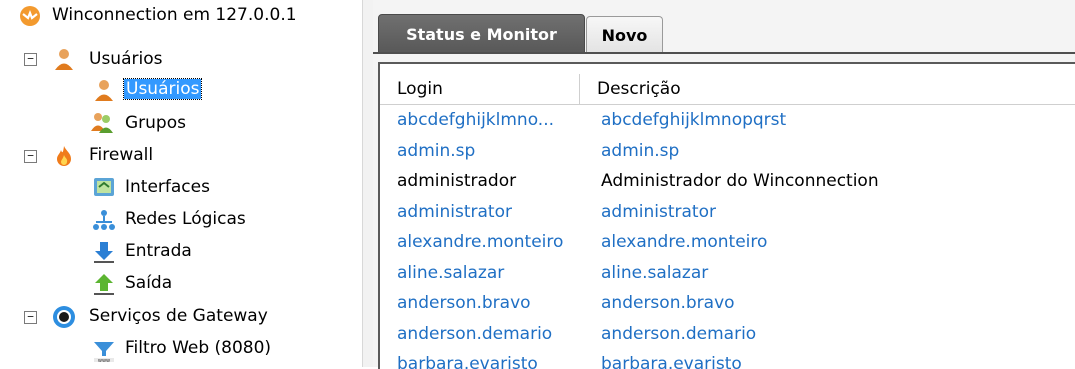 The height and width of the screenshot is (369, 1075). Describe the element at coordinates (451, 272) in the screenshot. I see `cell-login: aline.salazar` at that location.